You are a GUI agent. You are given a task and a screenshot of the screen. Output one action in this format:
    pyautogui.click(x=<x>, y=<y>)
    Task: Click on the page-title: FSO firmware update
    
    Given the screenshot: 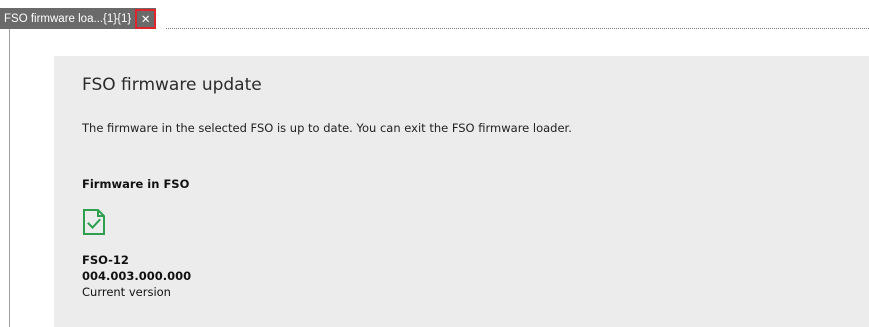 What is the action you would take?
    pyautogui.click(x=172, y=85)
    